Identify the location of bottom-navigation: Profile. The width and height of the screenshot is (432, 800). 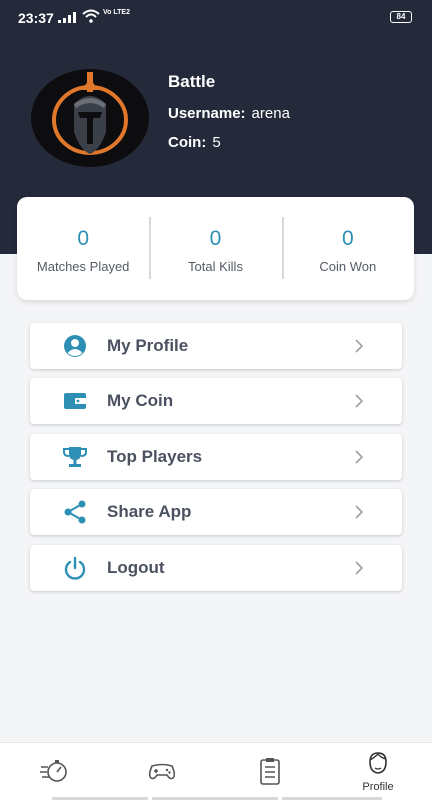
(216, 771).